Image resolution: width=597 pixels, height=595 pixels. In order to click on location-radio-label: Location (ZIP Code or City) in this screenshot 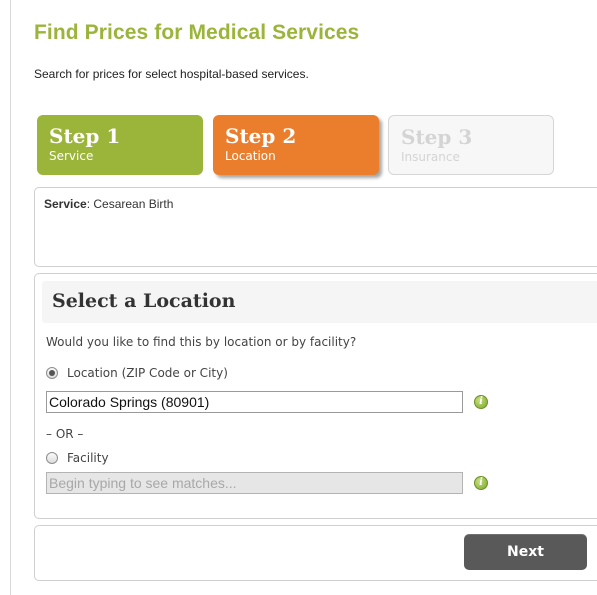, I will do `click(147, 373)`.